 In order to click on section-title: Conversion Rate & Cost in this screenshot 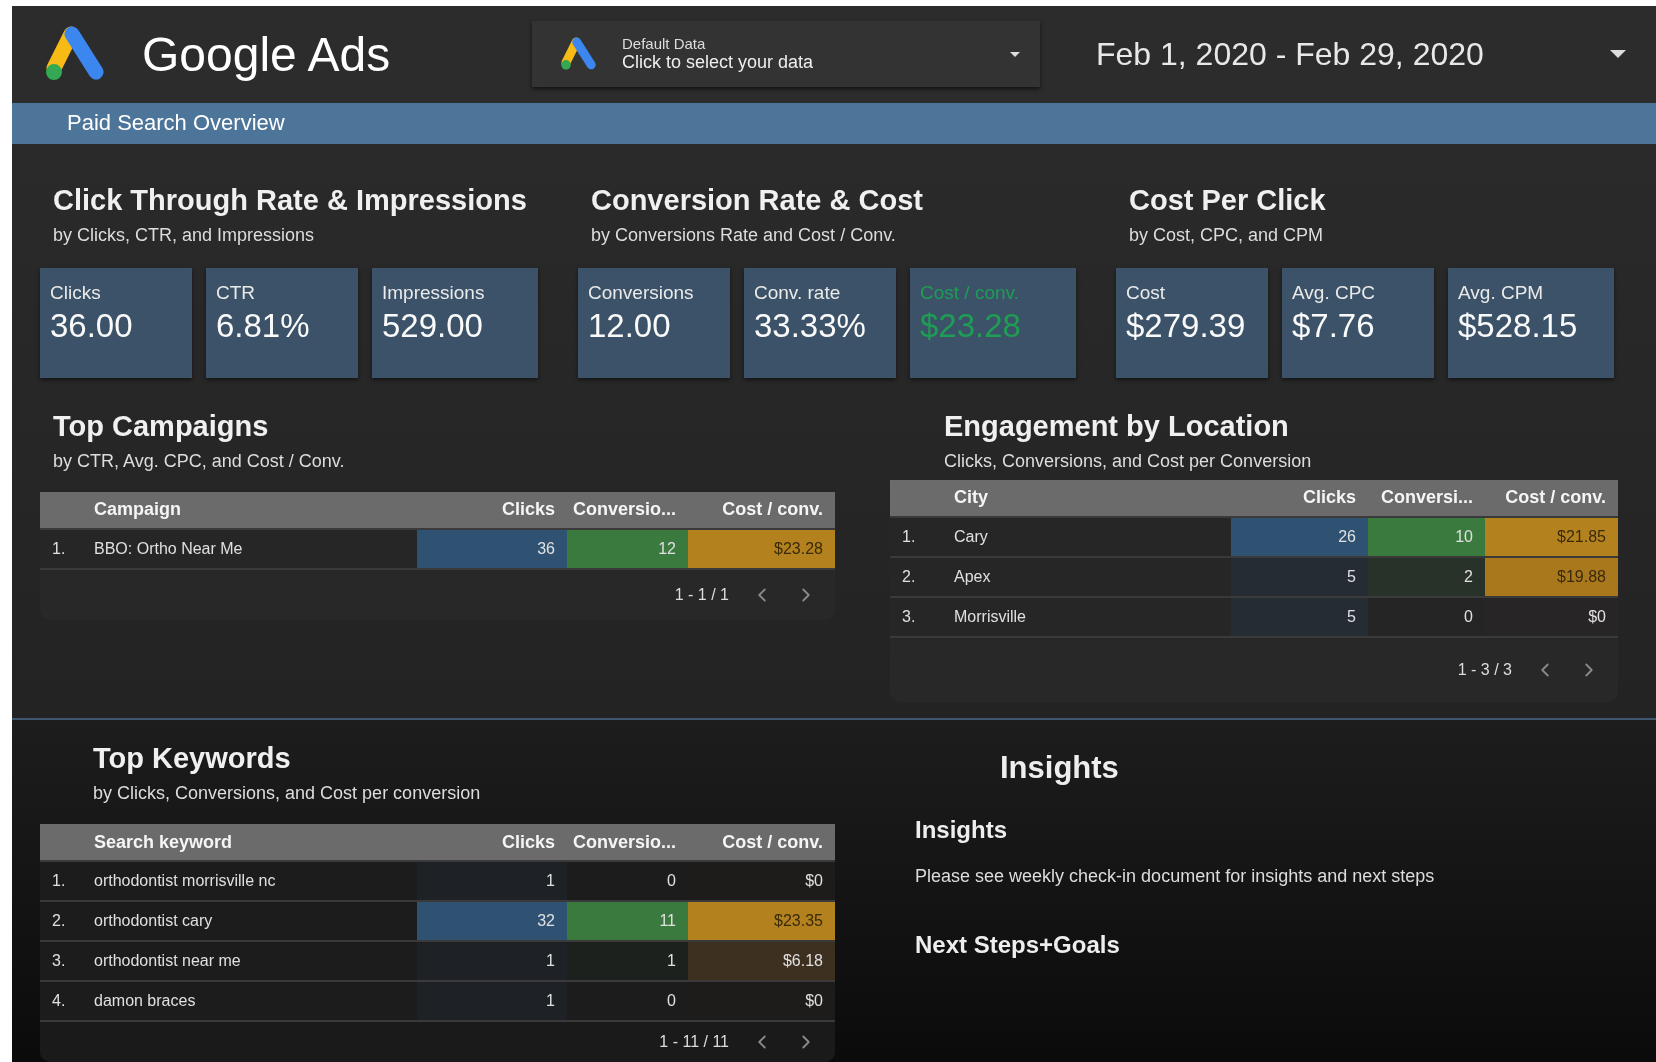, I will do `click(757, 200)`.